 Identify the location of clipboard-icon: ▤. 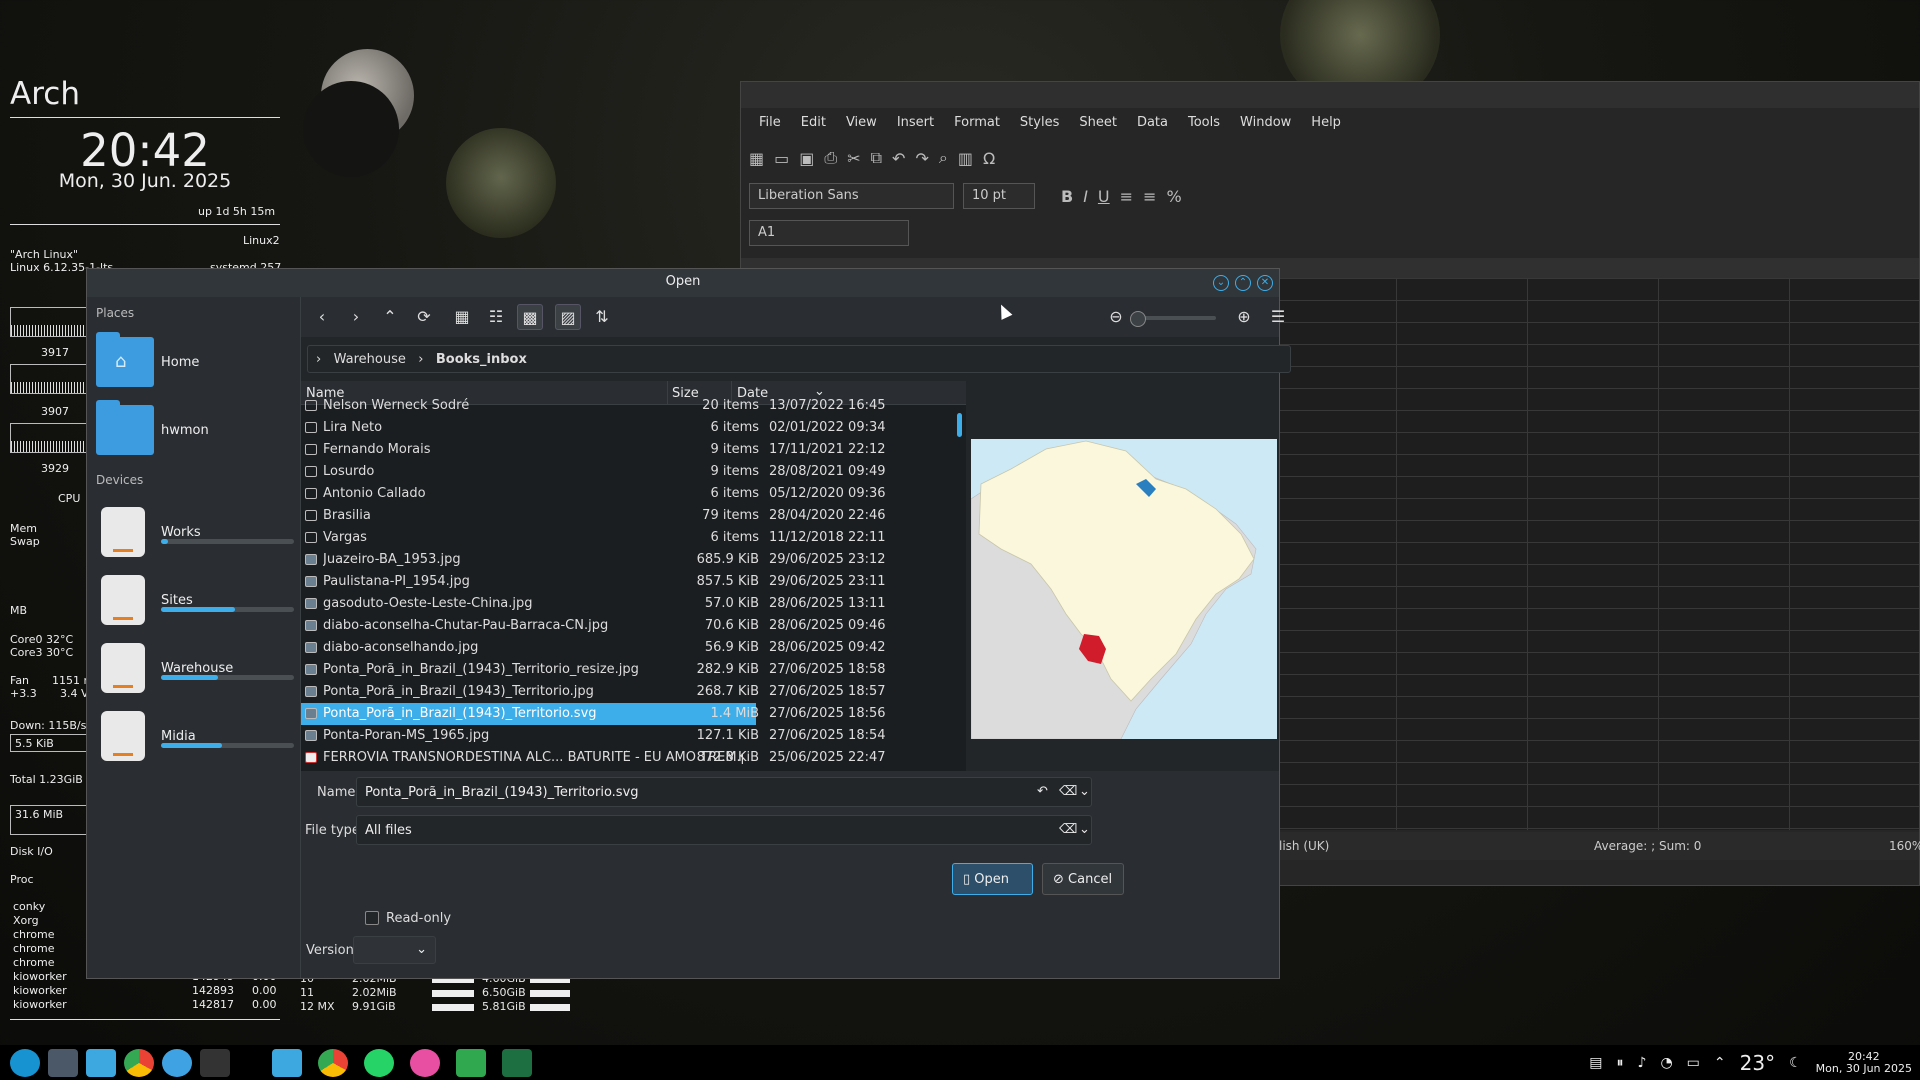
(1595, 1063).